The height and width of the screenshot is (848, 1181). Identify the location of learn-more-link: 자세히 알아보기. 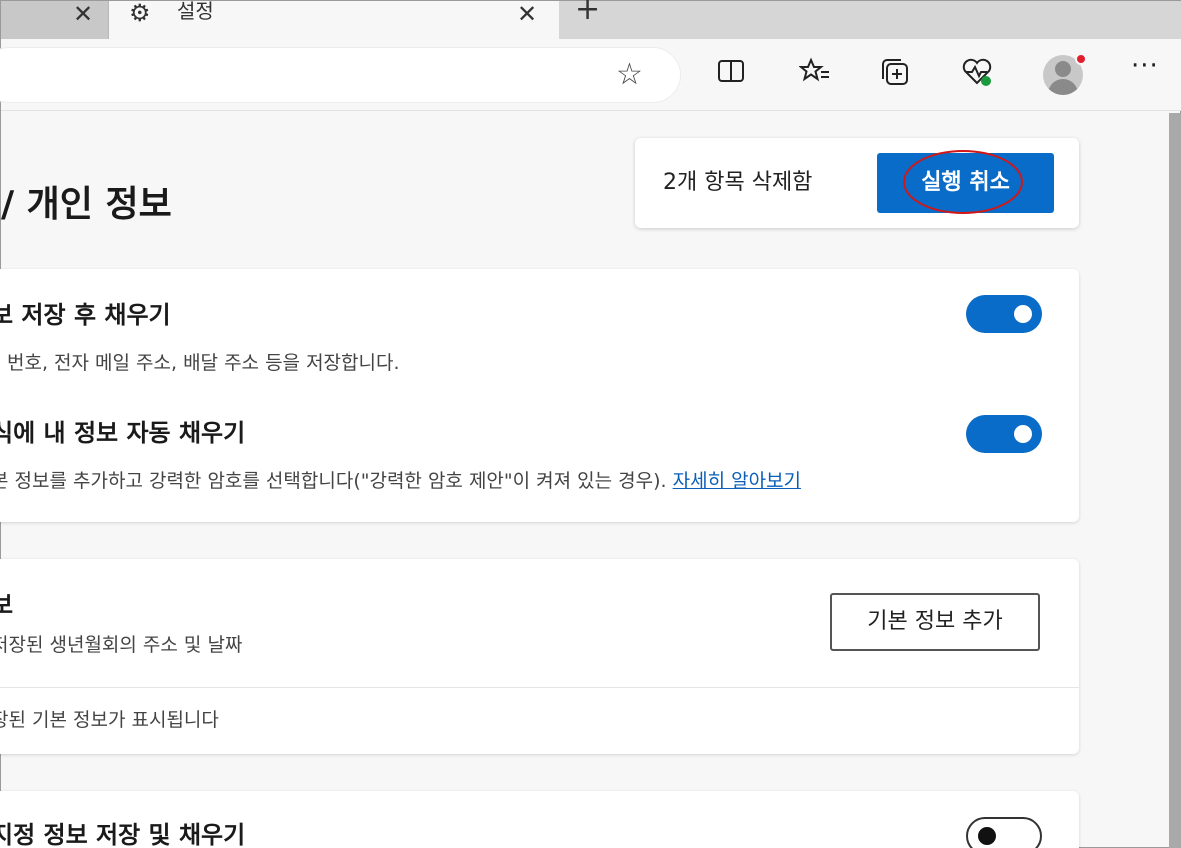
(737, 481).